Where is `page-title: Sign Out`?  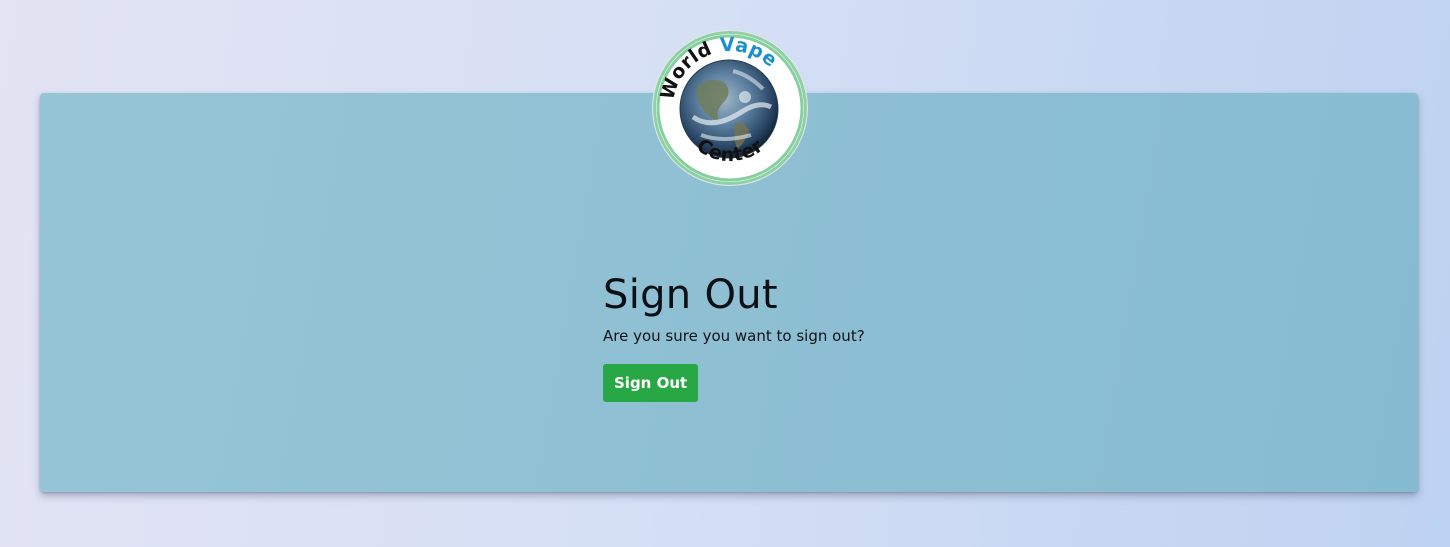 page-title: Sign Out is located at coordinates (690, 295).